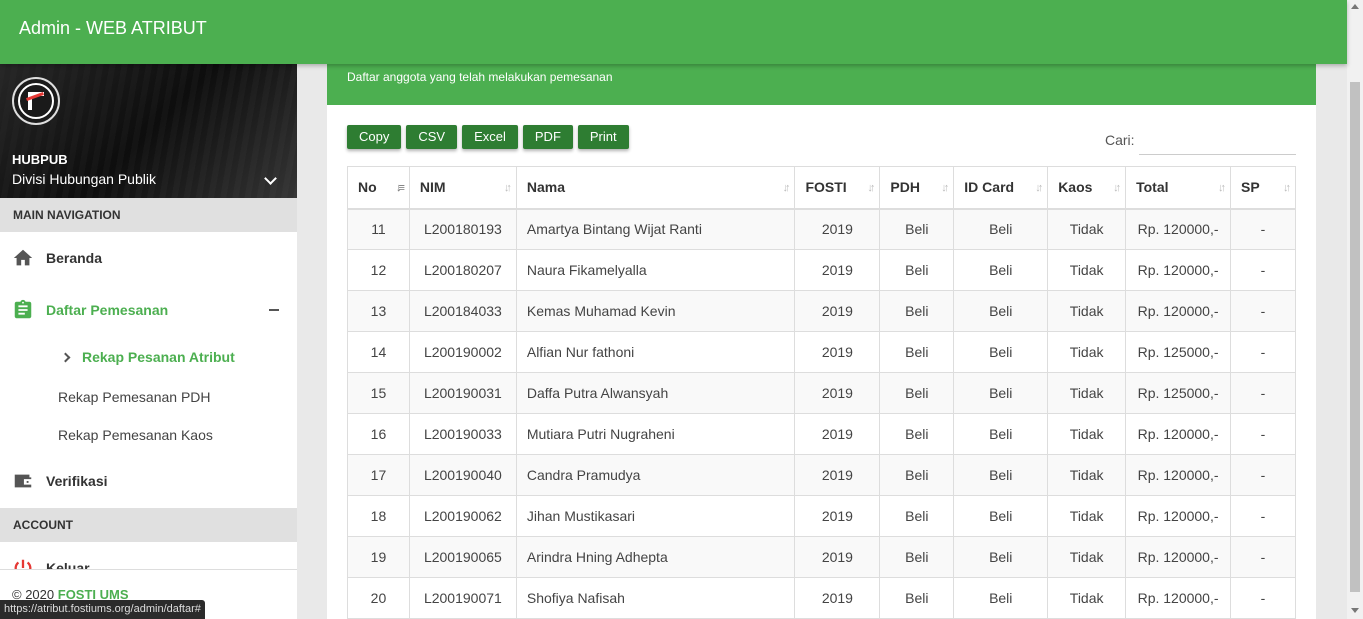  Describe the element at coordinates (917, 188) in the screenshot. I see `column-header-pdh: PDH ↓↑` at that location.